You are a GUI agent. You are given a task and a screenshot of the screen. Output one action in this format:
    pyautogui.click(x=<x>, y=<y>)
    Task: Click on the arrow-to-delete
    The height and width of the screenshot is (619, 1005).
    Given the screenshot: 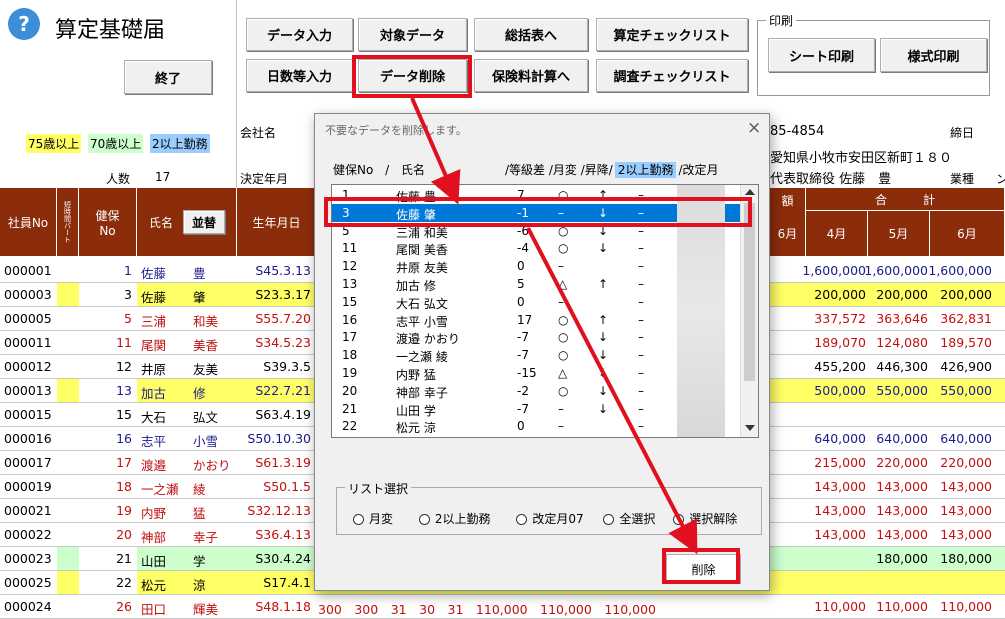 What is the action you would take?
    pyautogui.click(x=612, y=391)
    